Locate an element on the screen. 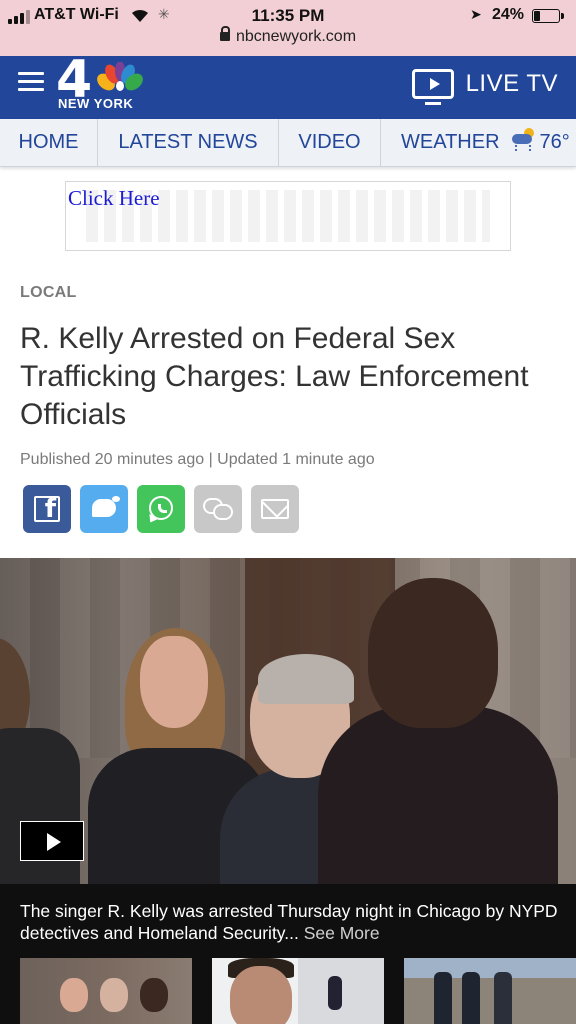  nbc-new-york-logo: 4 NEW YORK is located at coordinates (102, 83).